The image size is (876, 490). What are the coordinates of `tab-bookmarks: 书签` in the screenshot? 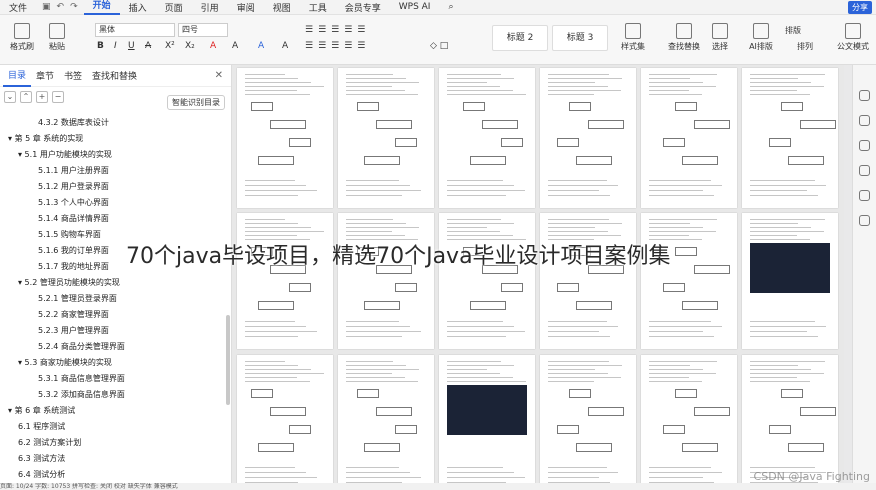 It's located at (73, 75).